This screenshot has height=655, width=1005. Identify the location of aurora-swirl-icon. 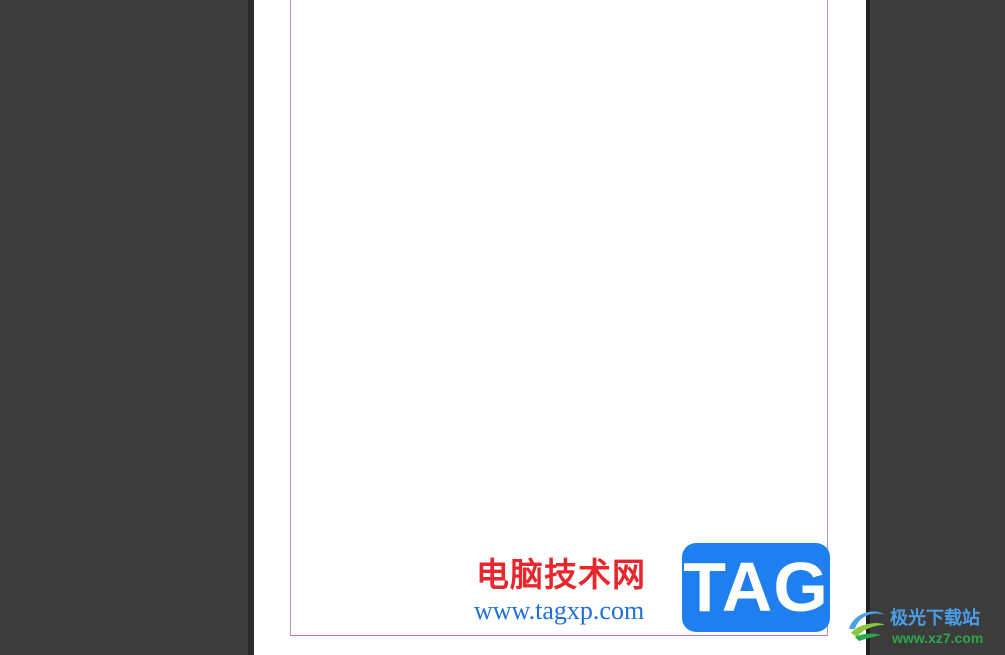
(867, 626).